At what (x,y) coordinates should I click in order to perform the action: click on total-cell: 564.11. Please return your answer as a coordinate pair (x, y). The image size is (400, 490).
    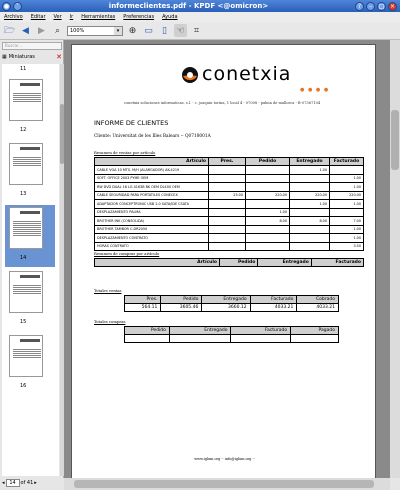
    Looking at the image, I should click on (142, 307).